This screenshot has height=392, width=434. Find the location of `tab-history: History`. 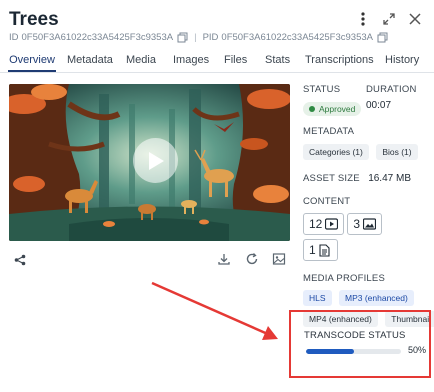

tab-history: History is located at coordinates (402, 61).